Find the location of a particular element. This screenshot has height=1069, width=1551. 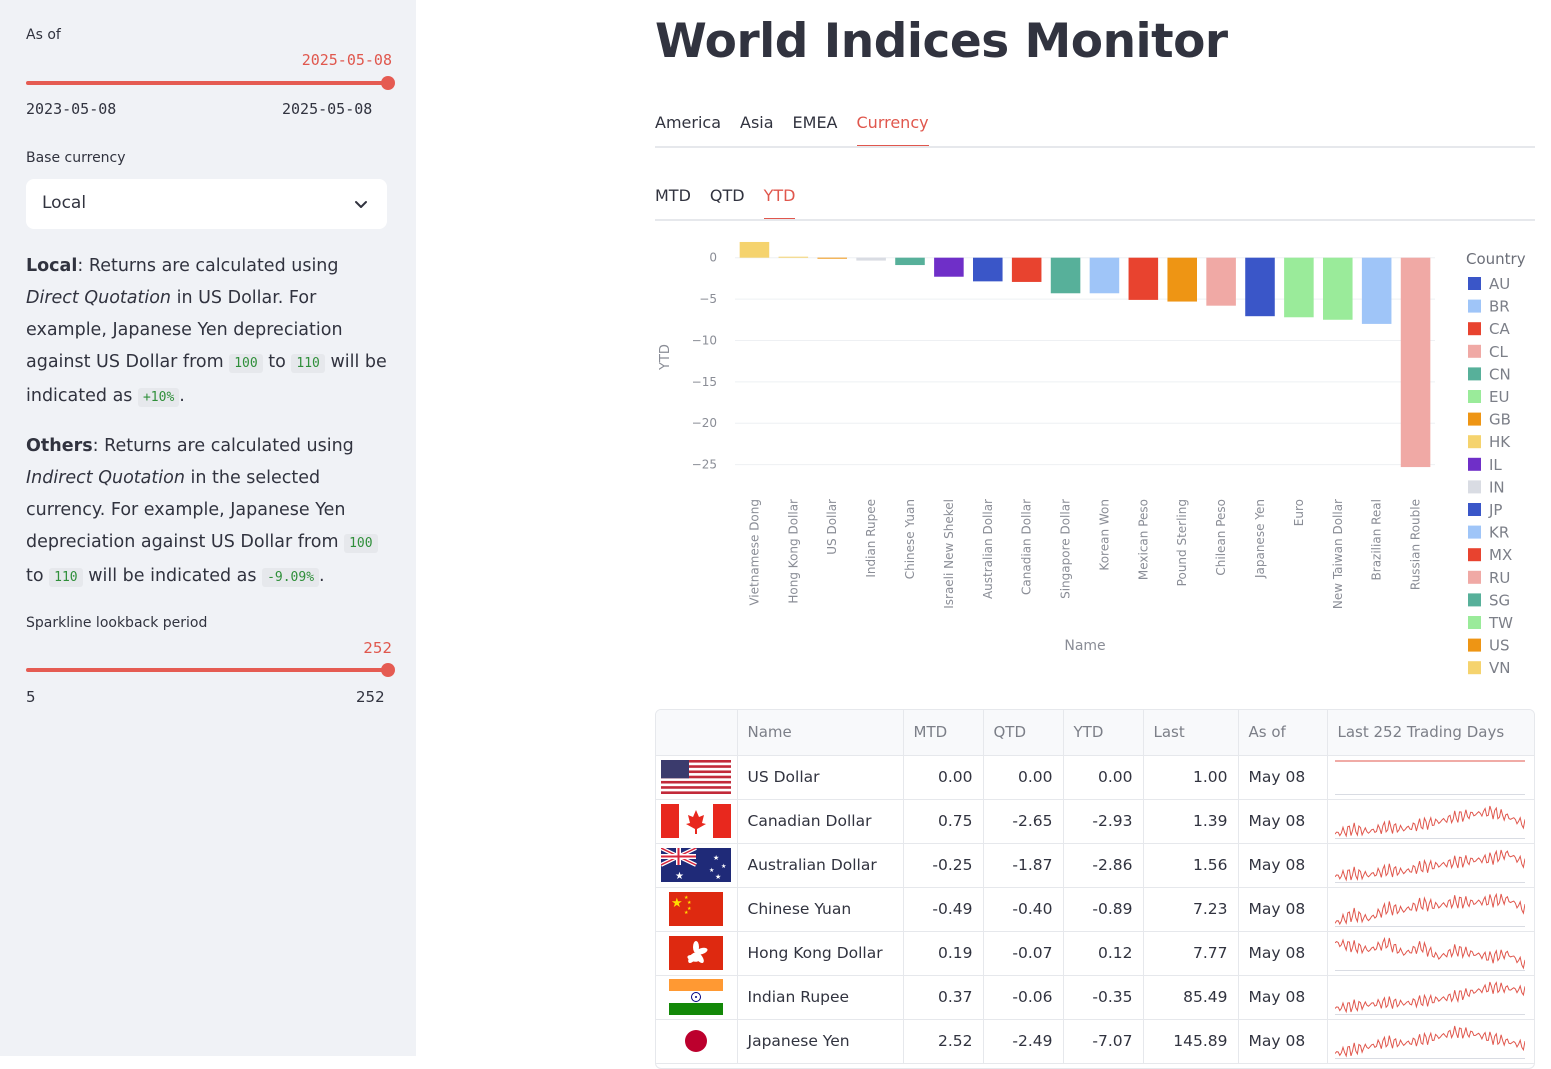

qtd-value: -1.87 is located at coordinates (1023, 865).